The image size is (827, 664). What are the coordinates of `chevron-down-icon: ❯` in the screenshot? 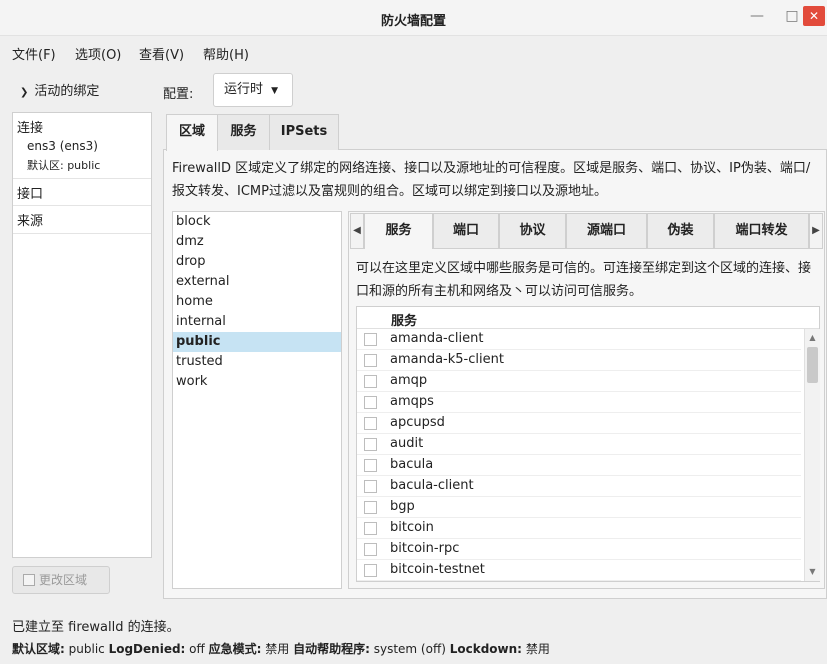 It's located at (24, 92).